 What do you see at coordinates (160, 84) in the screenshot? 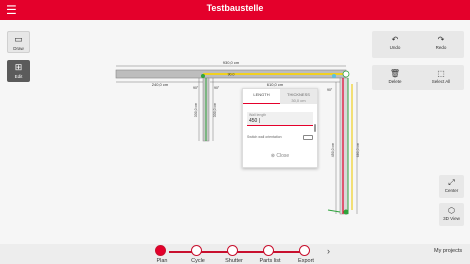
I see `dim-left-seg: 240,0 cm` at bounding box center [160, 84].